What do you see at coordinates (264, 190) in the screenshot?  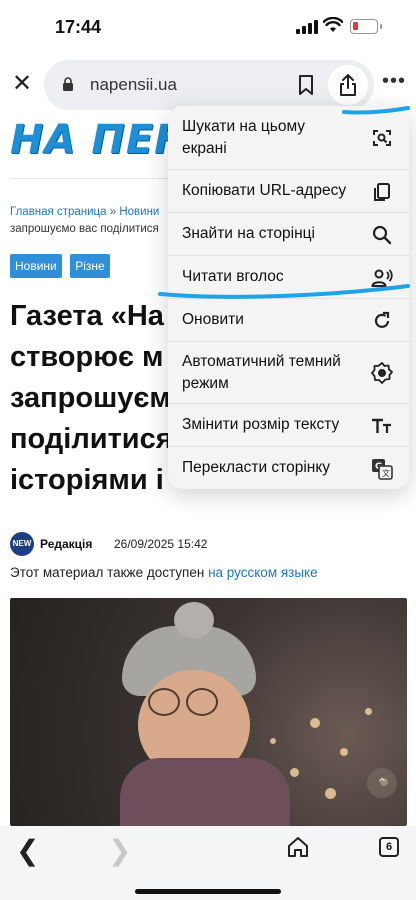 I see `menu-item-label: Копіювати URL-адресу` at bounding box center [264, 190].